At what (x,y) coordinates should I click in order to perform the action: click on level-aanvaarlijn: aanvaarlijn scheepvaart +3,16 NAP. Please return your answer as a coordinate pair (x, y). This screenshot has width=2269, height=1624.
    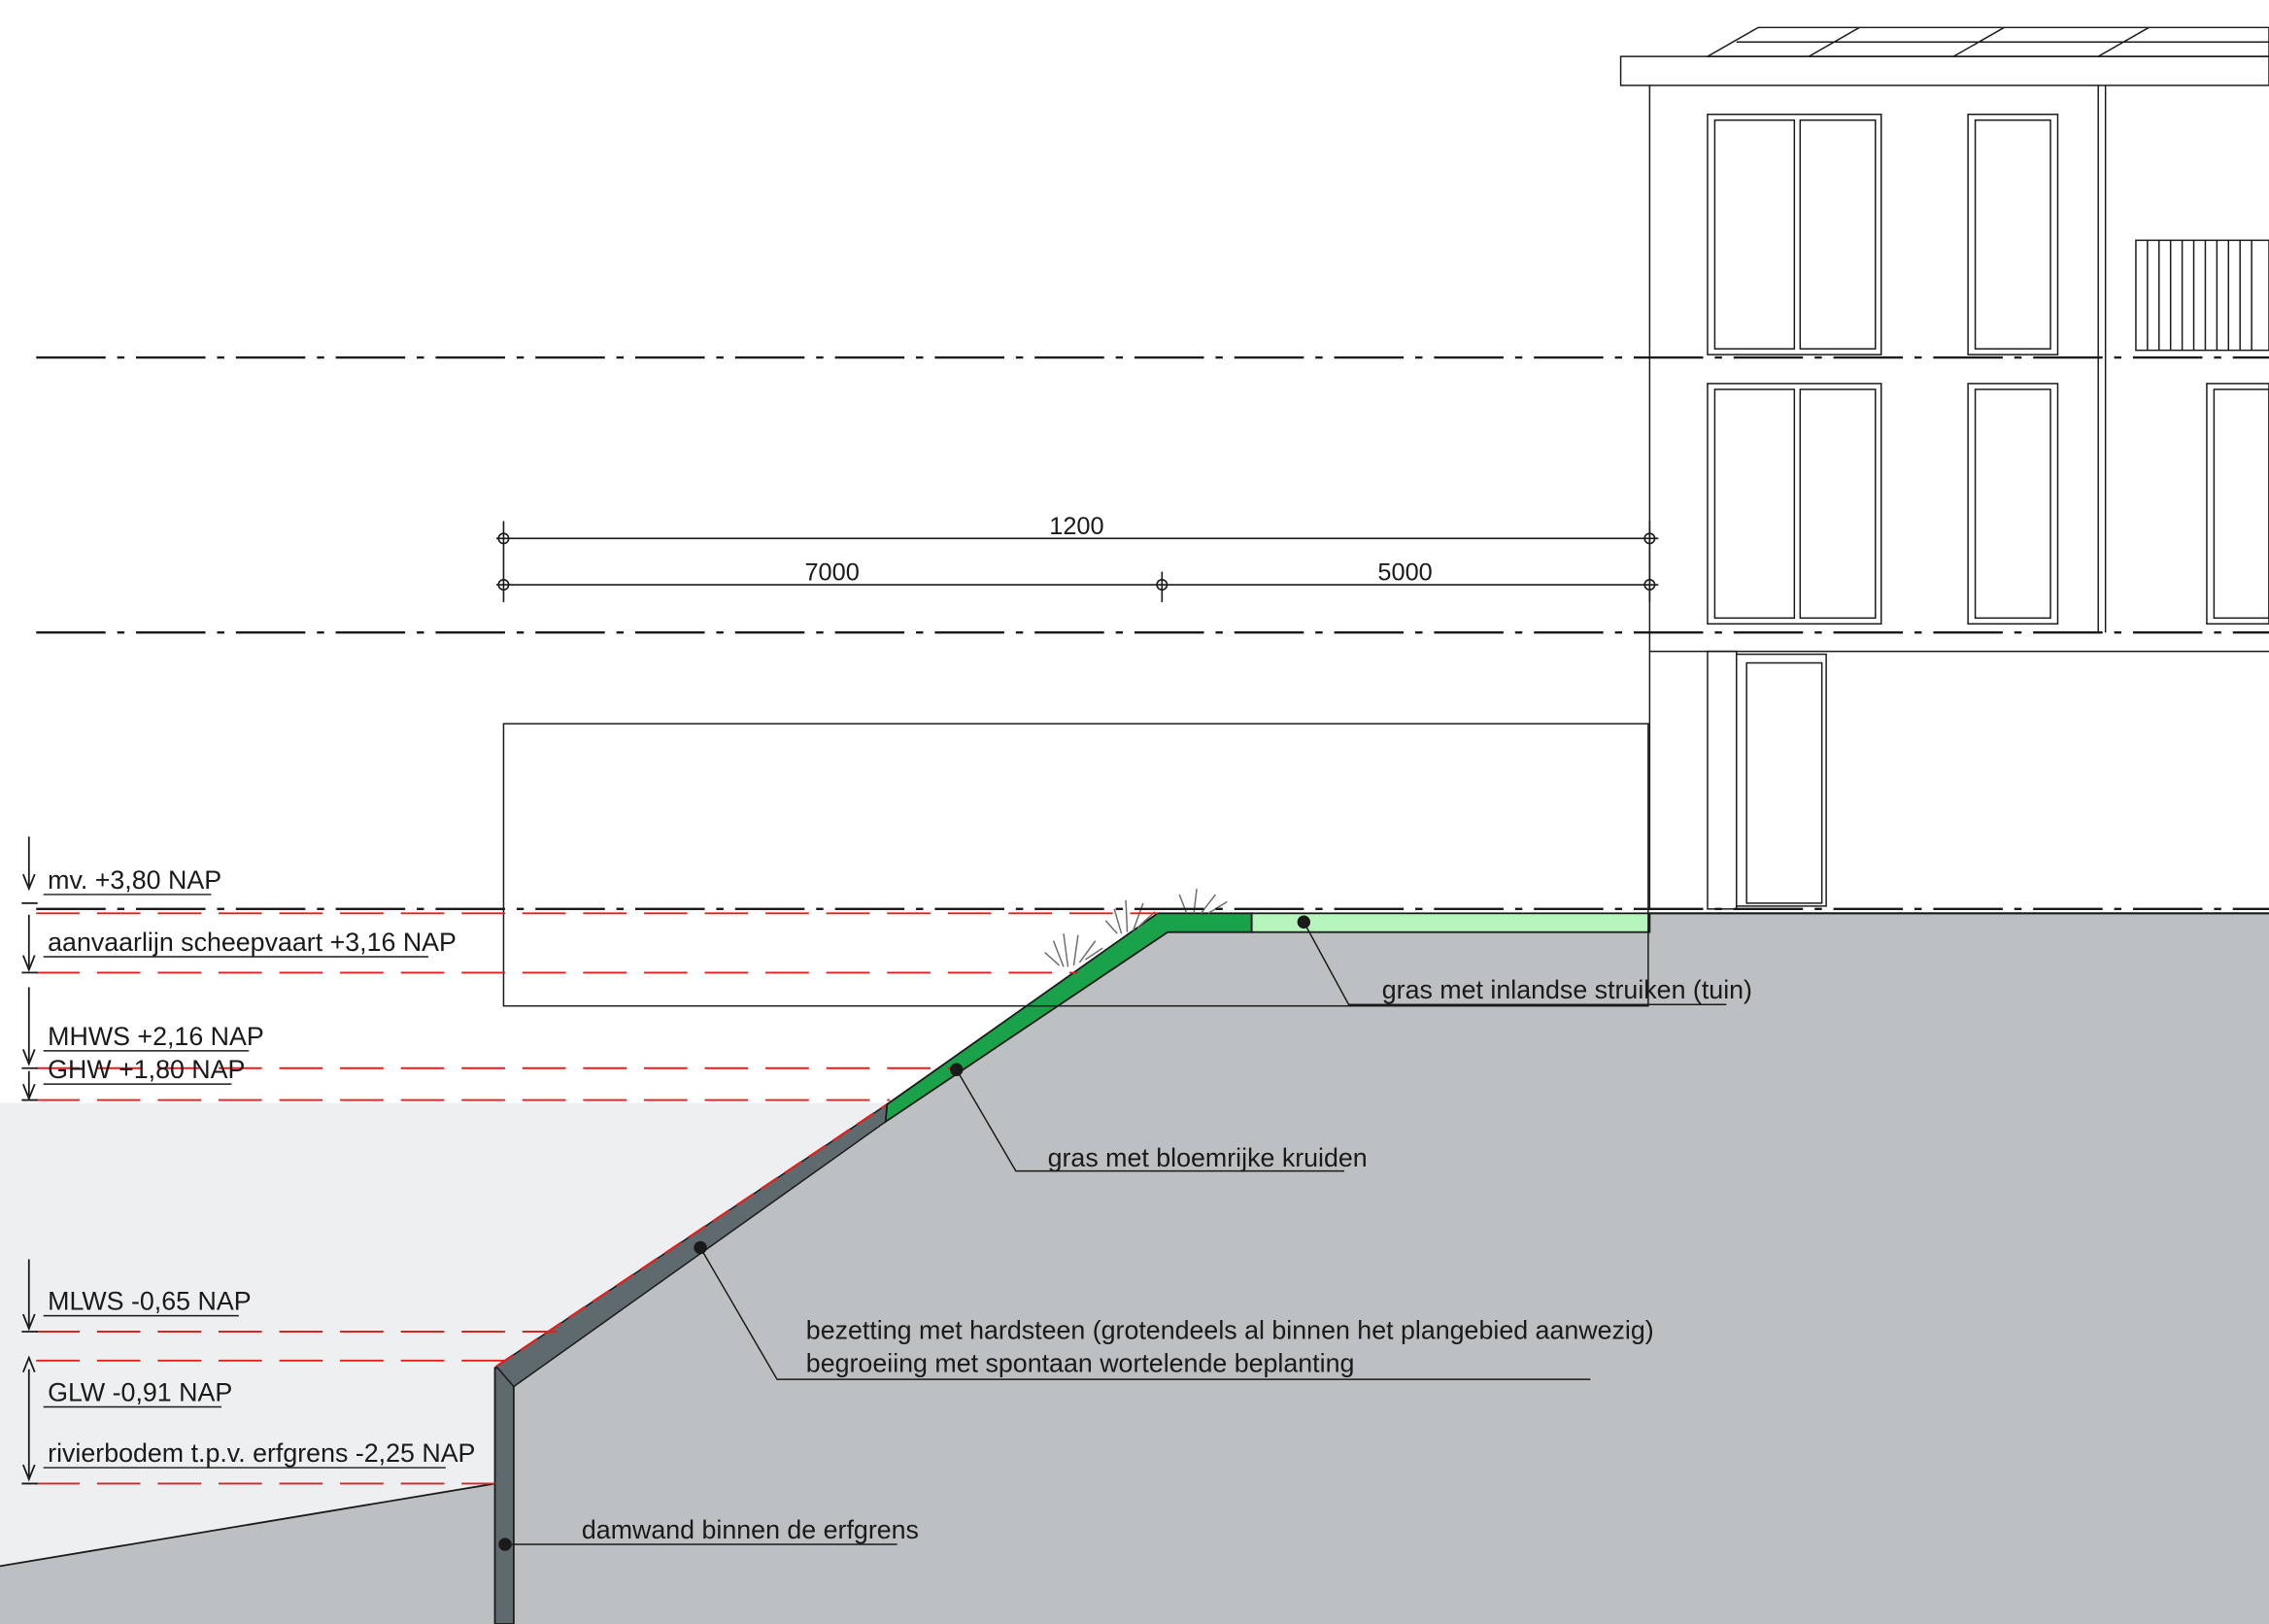
    Looking at the image, I should click on (252, 942).